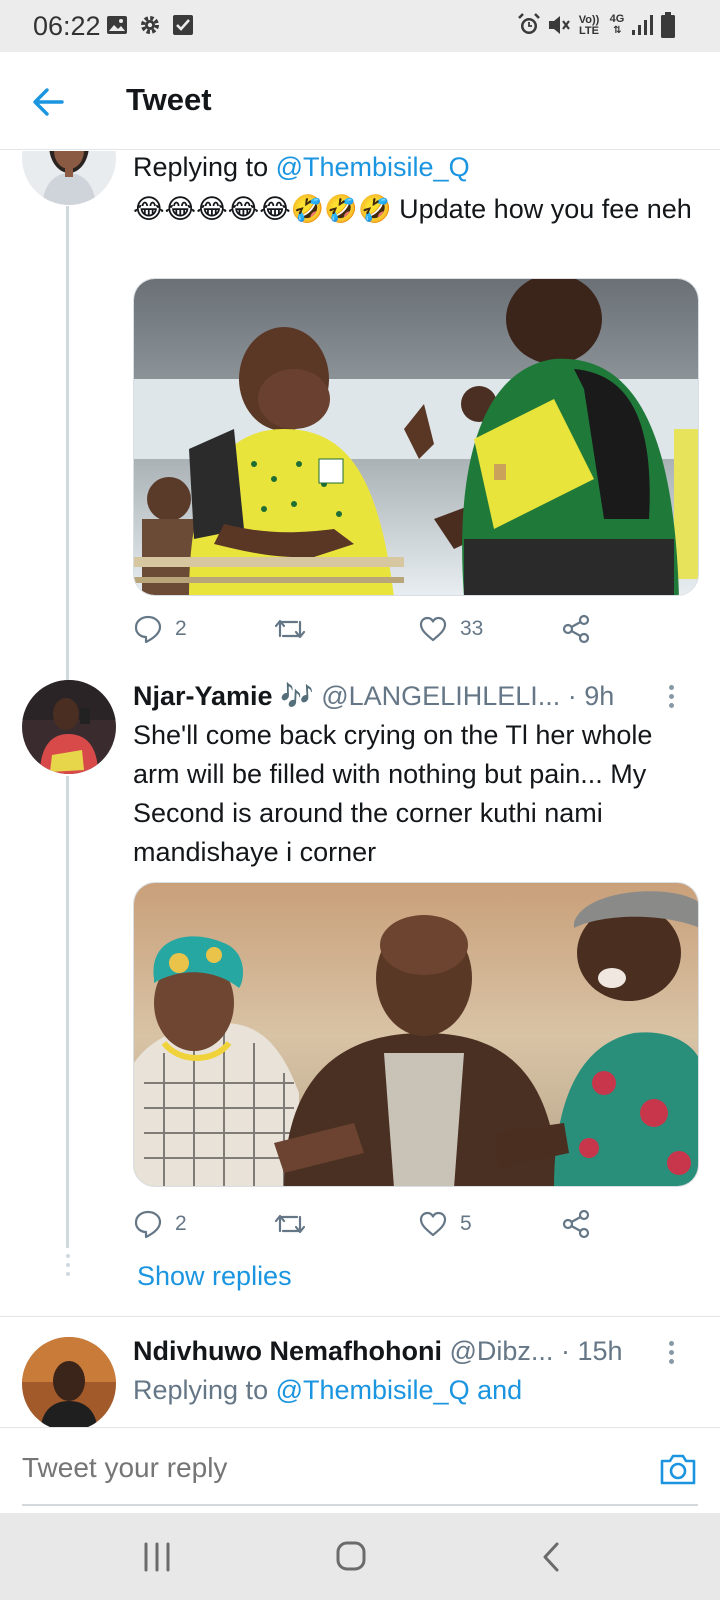 The height and width of the screenshot is (1600, 720). I want to click on network-label: 4G, so click(617, 19).